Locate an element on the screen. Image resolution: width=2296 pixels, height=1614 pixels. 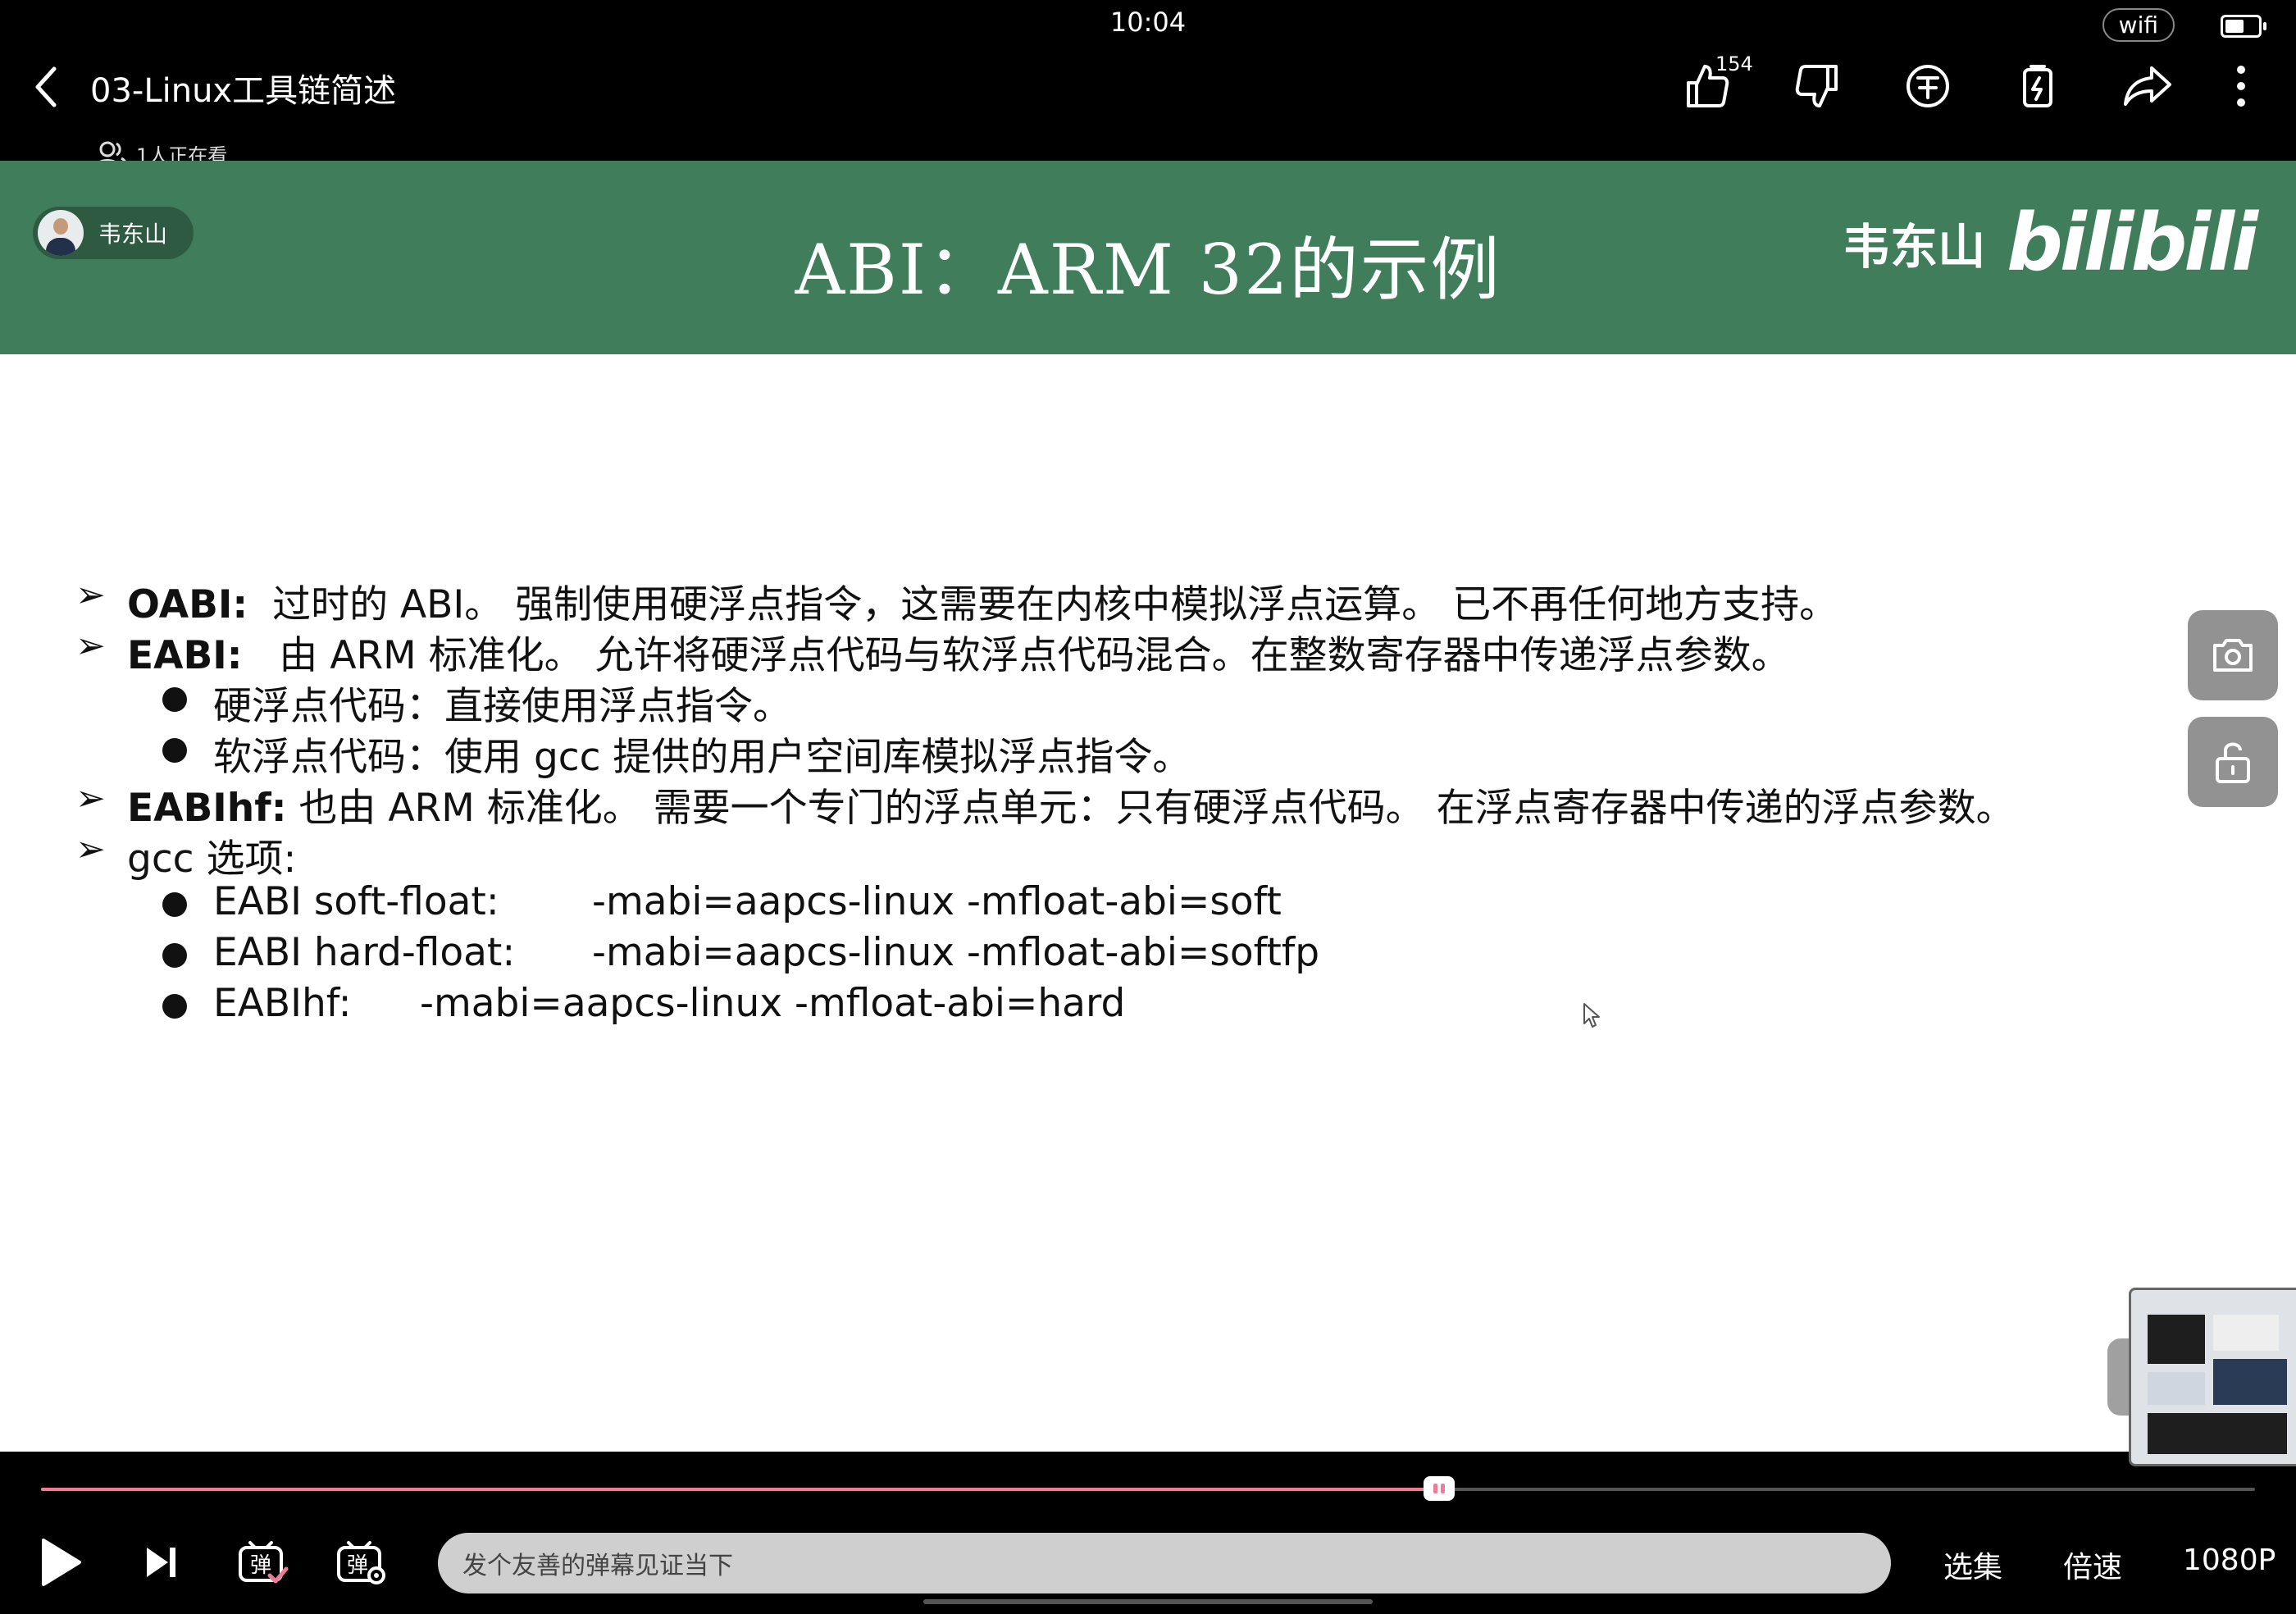
uploader-name: 韦东山 is located at coordinates (133, 234).